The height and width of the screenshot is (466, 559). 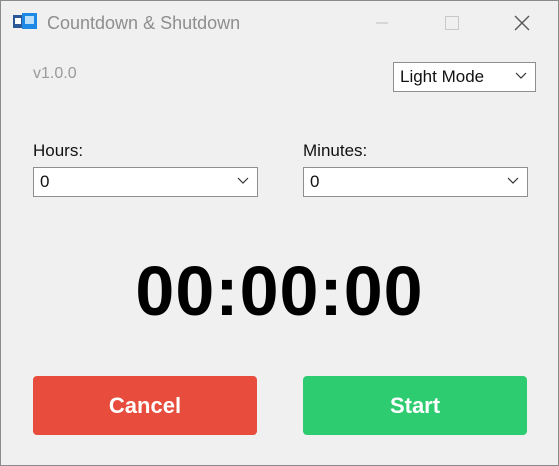 What do you see at coordinates (335, 150) in the screenshot?
I see `minutes-label: Minutes:` at bounding box center [335, 150].